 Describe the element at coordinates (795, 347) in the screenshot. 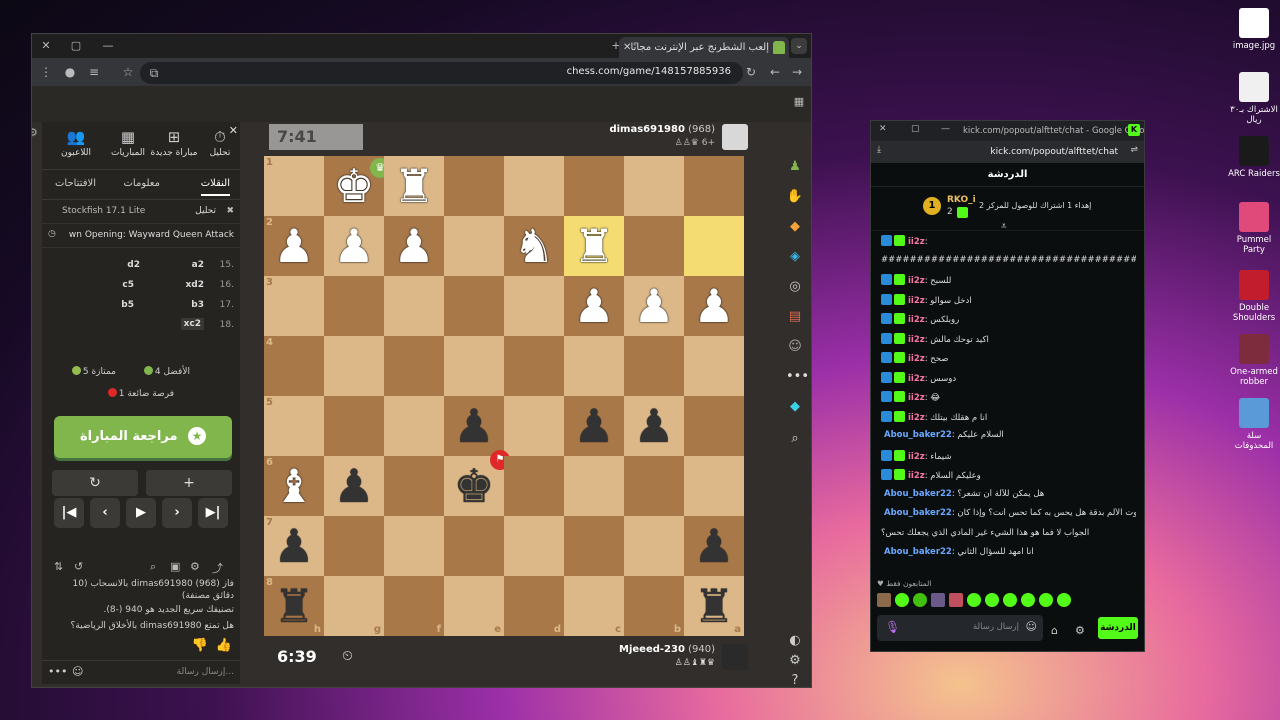

I see `social-icon: ☺` at that location.